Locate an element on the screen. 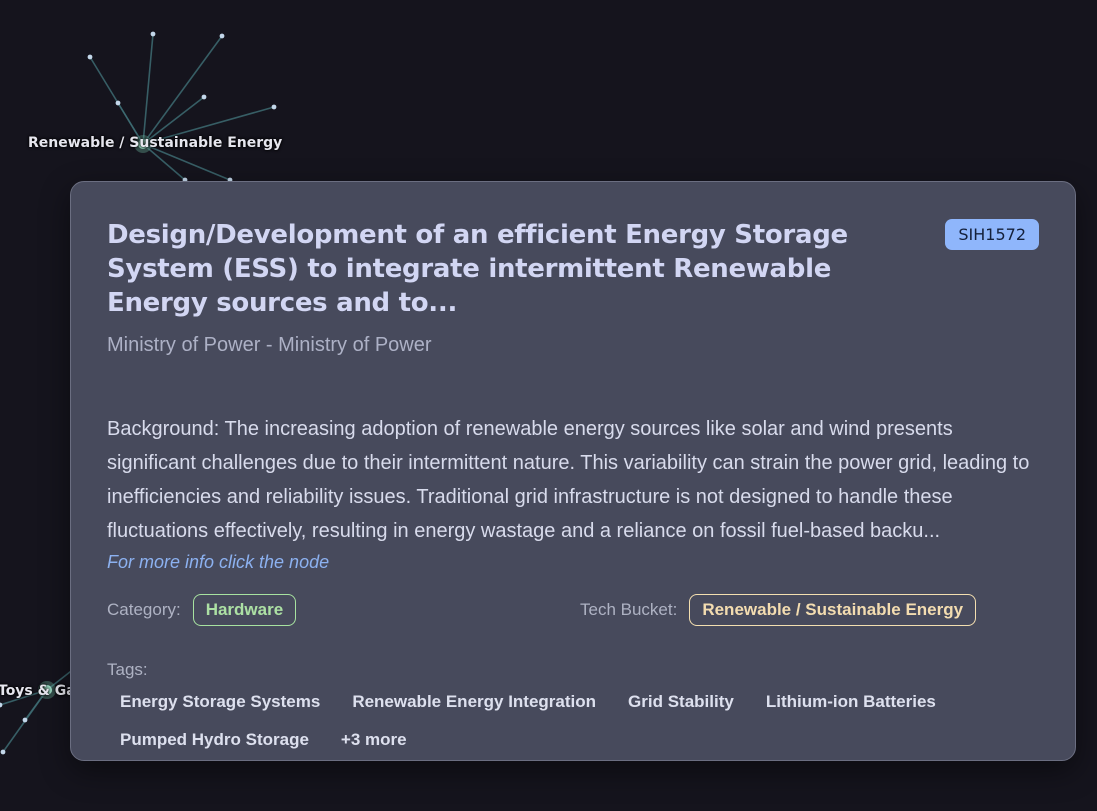 This screenshot has height=811, width=1097. category-field: Category: Hardware is located at coordinates (202, 610).